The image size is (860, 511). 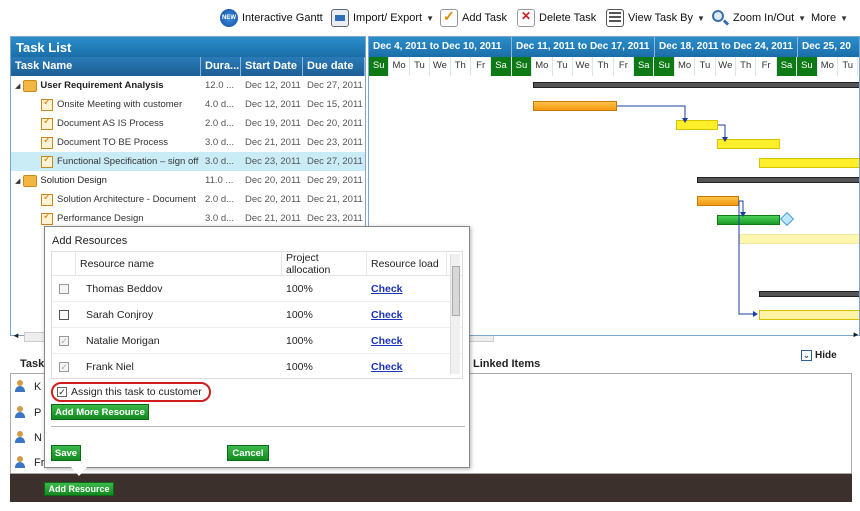 I want to click on add-task-icon: ✓, so click(x=449, y=17).